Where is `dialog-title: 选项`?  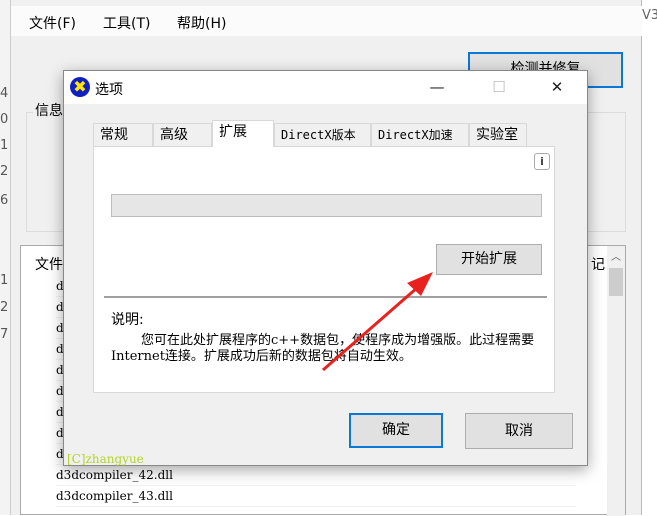
dialog-title: 选项 is located at coordinates (109, 90).